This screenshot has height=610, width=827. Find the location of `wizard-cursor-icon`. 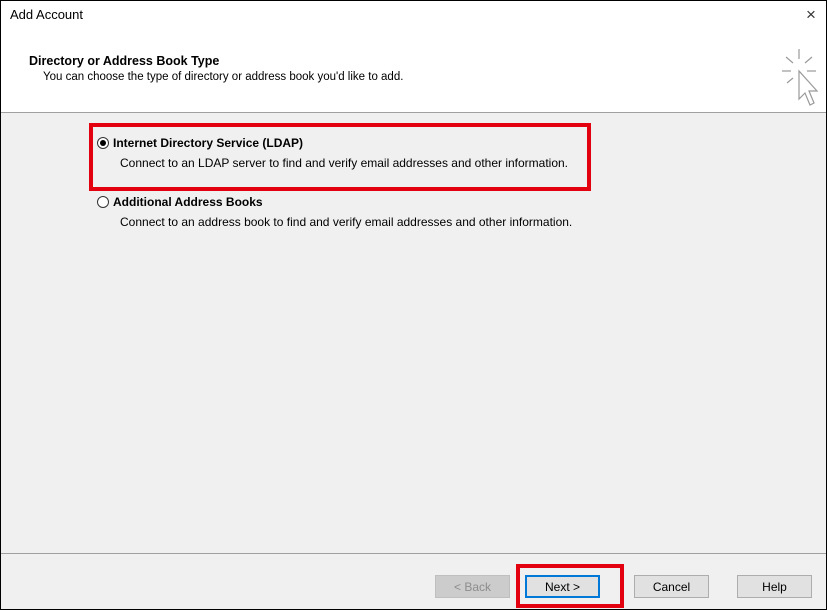

wizard-cursor-icon is located at coordinates (800, 77).